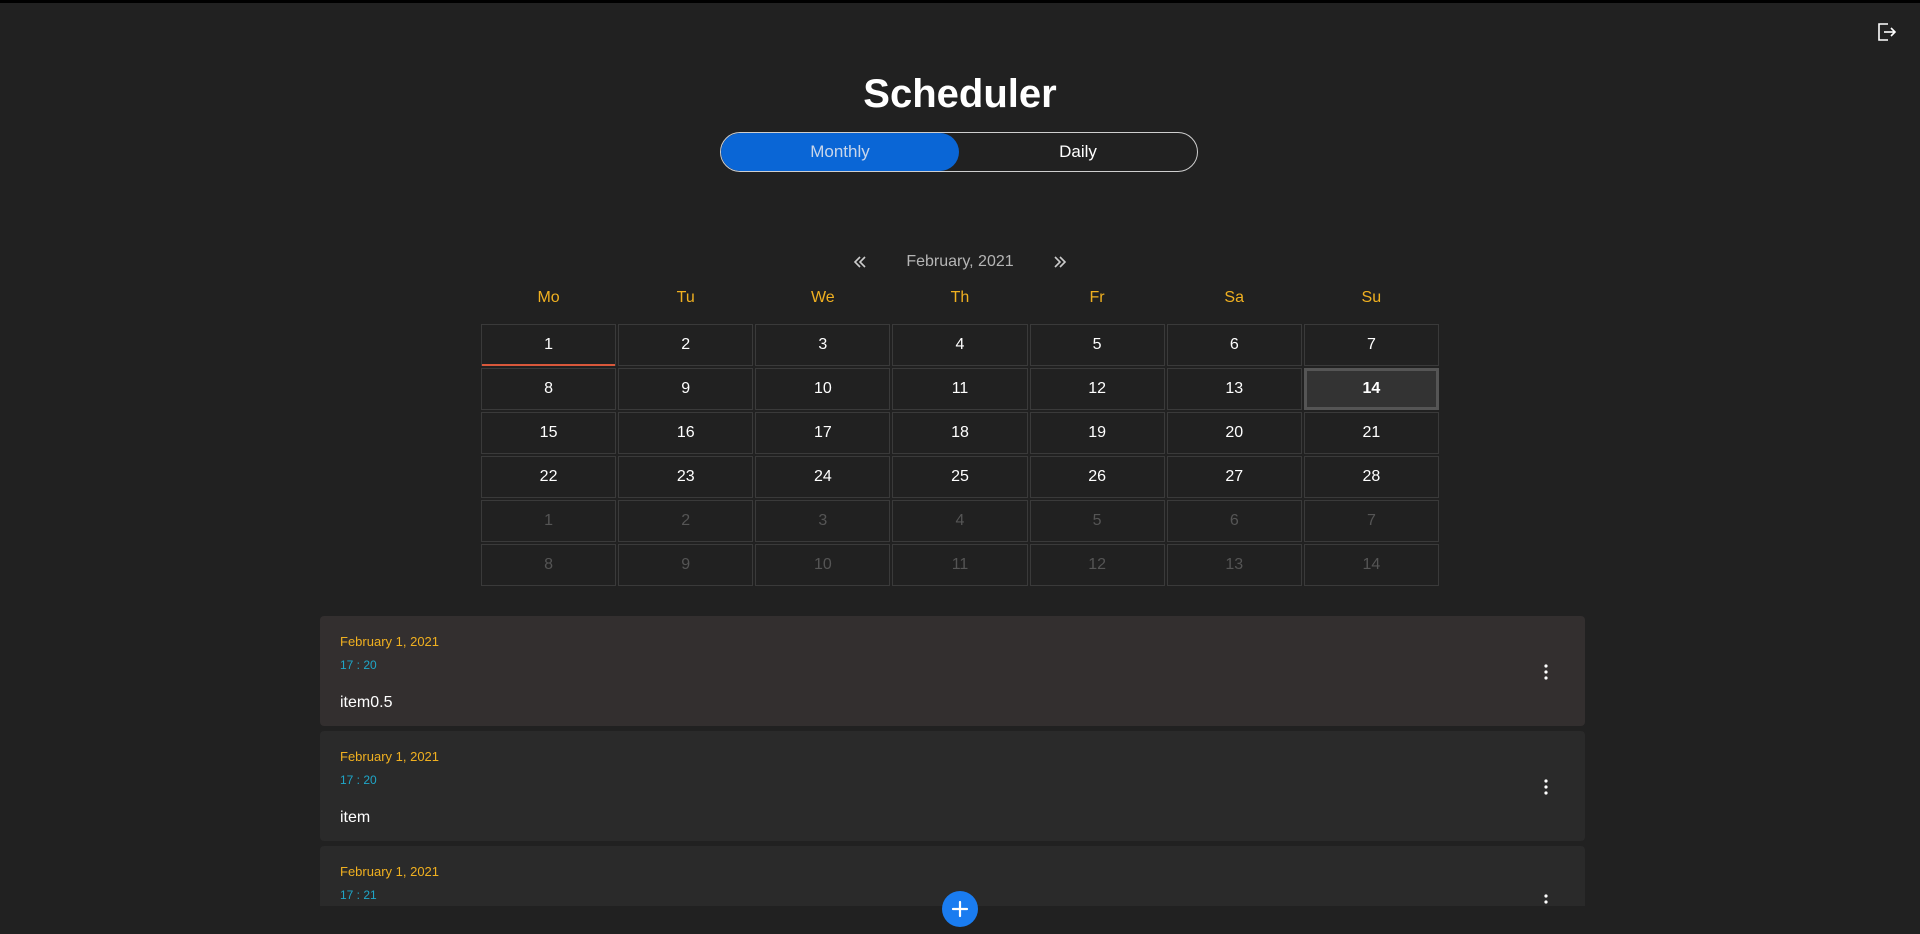 The image size is (1920, 934). I want to click on calendar-header: February, 2021, so click(960, 262).